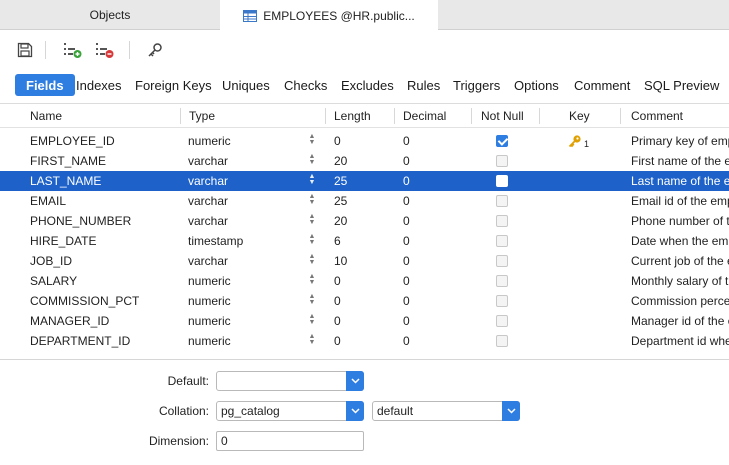 The height and width of the screenshot is (465, 729). I want to click on field-comment-cell: Last name of the em, so click(680, 181).